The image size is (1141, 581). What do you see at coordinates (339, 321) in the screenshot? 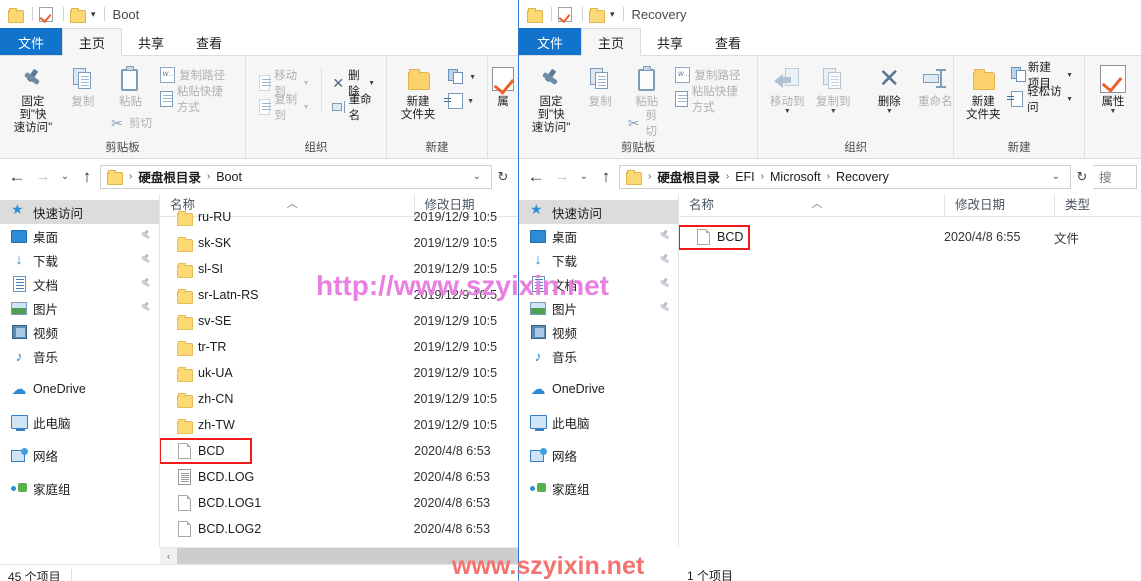
I see `table-row: sv-SE 2019/12/9 10:5` at bounding box center [339, 321].